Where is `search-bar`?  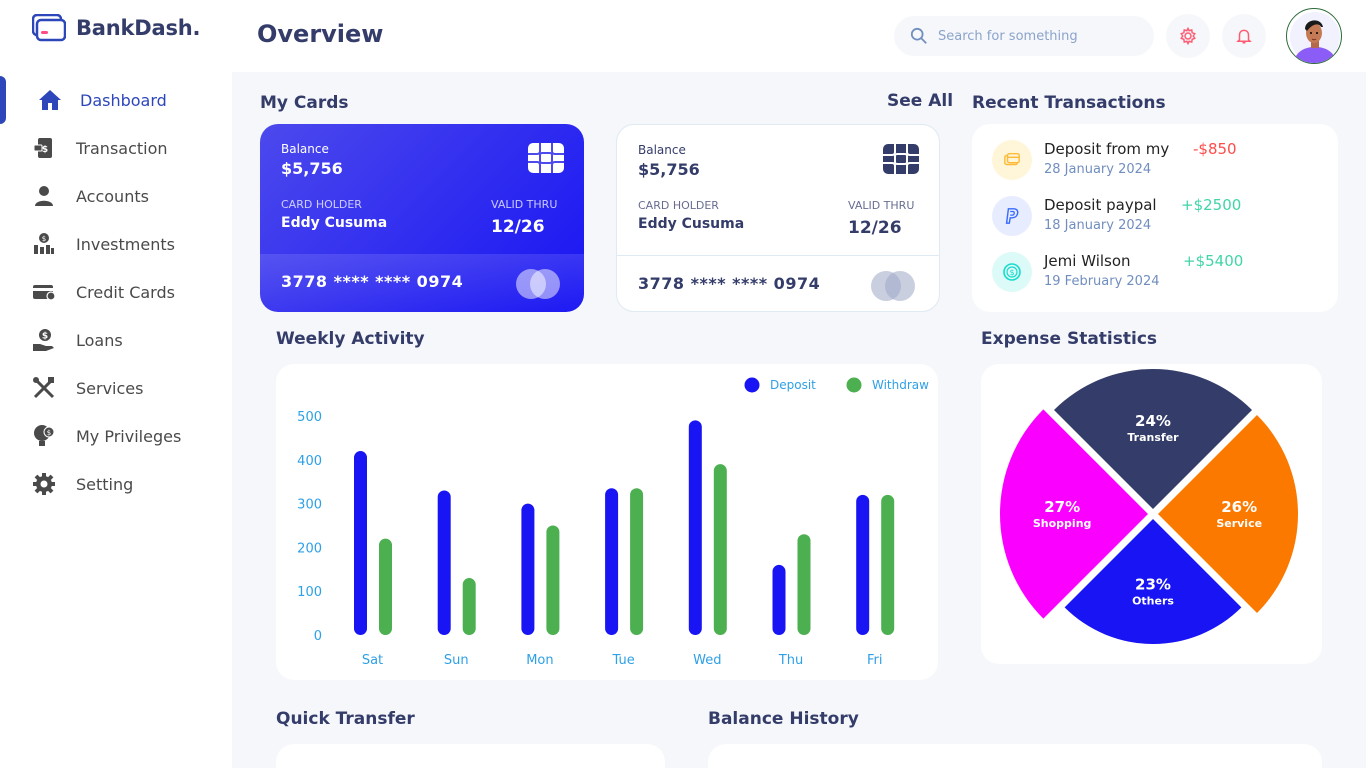 search-bar is located at coordinates (1024, 36).